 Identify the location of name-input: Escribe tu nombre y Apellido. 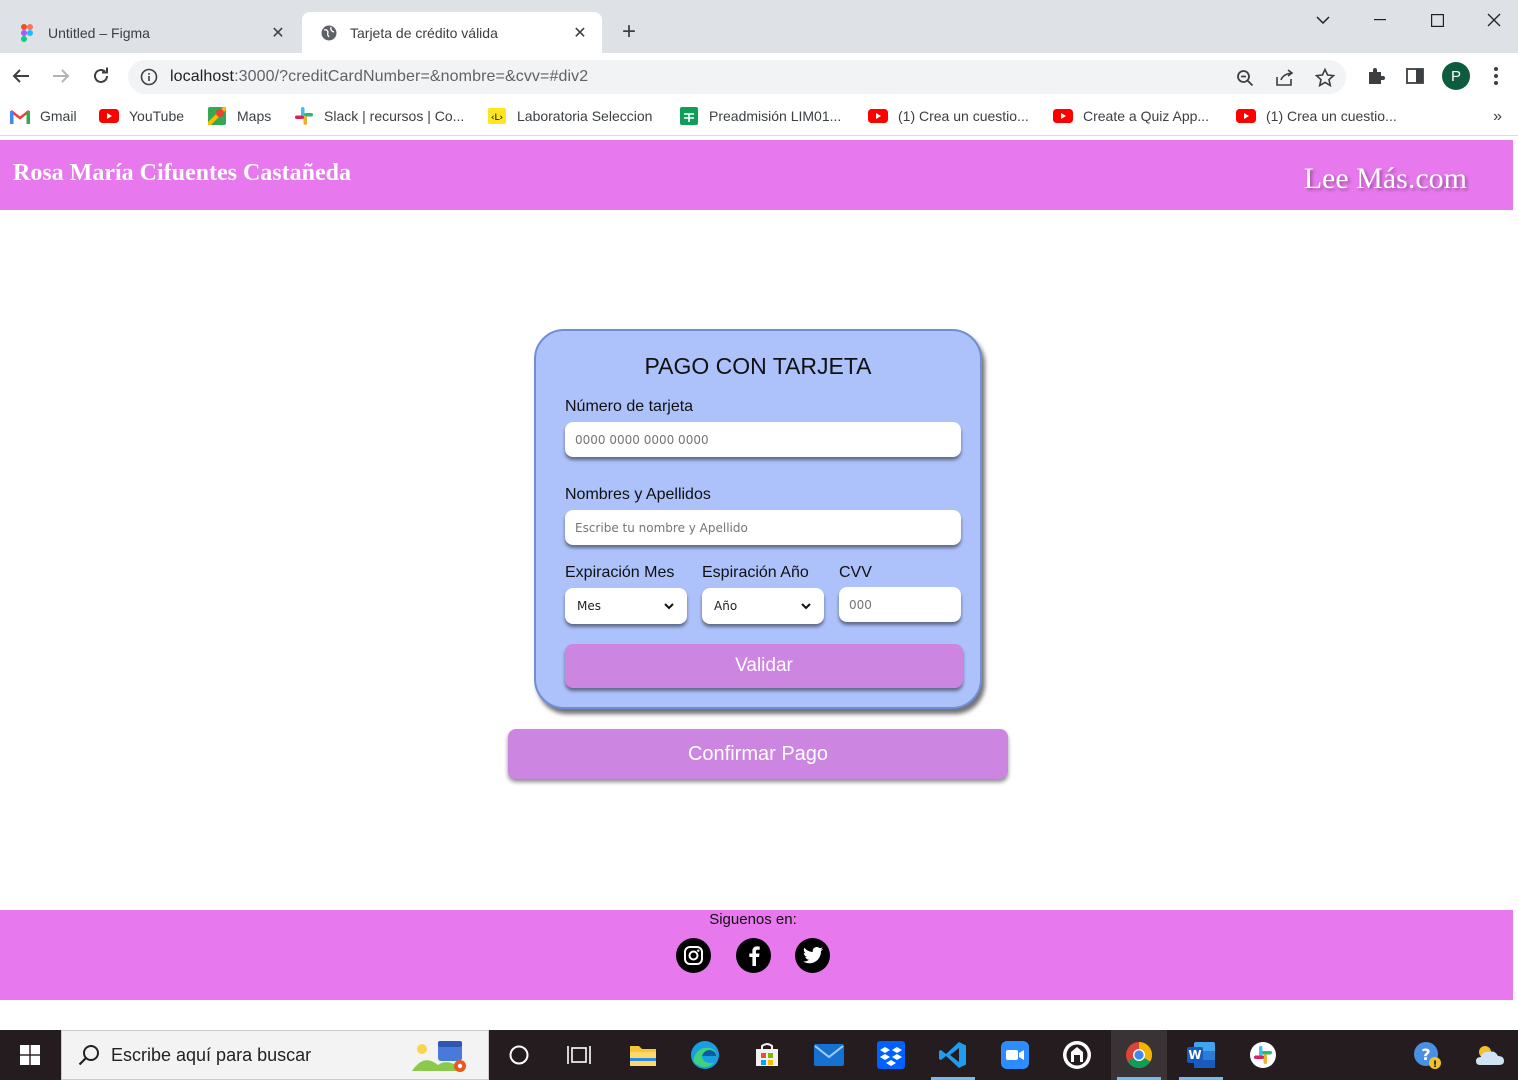
(763, 527).